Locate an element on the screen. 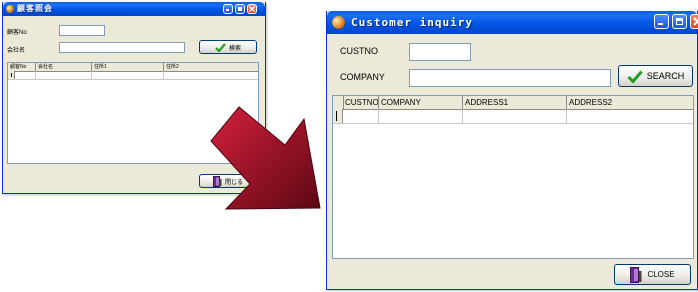  column-header-address1: ADDRESS1 is located at coordinates (515, 102).